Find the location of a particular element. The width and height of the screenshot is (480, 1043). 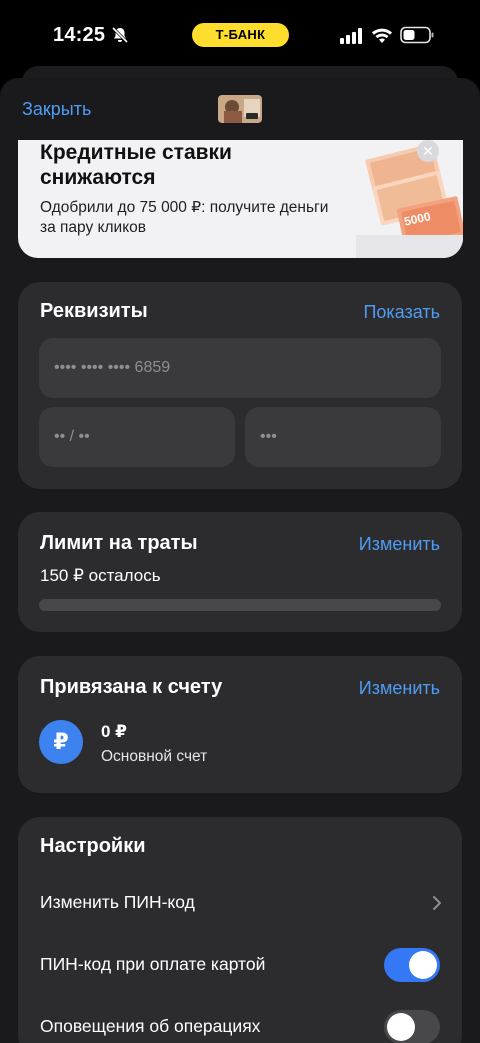

settings-item-change-pin: Изменить ПИН-код is located at coordinates (240, 903).